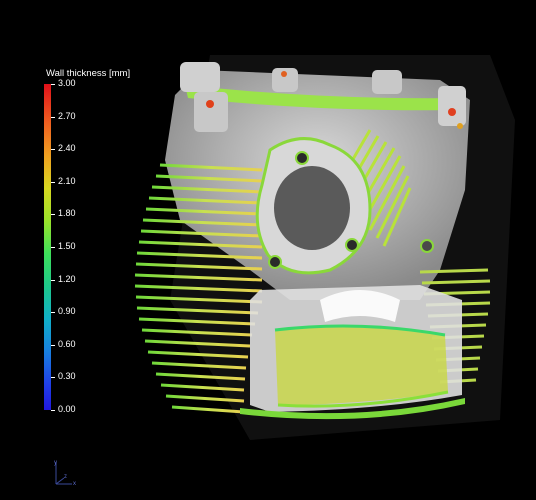 The width and height of the screenshot is (536, 500). Describe the element at coordinates (74, 484) in the screenshot. I see `triad-x-label: x` at that location.